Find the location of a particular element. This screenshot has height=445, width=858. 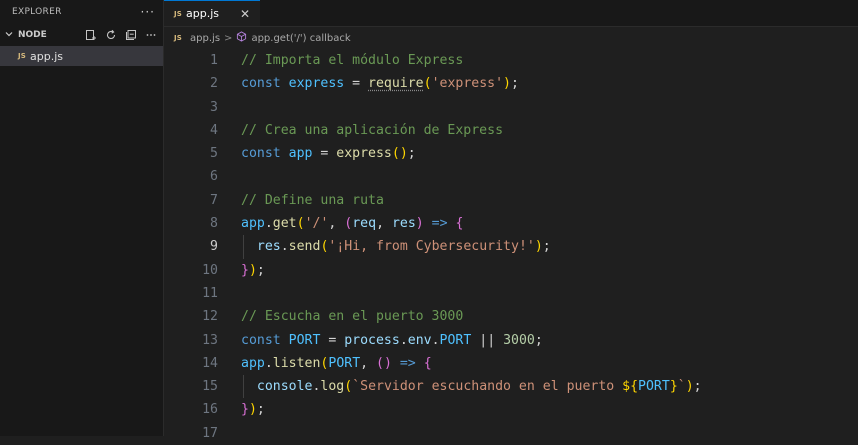

line-number: 15 is located at coordinates (210, 387).